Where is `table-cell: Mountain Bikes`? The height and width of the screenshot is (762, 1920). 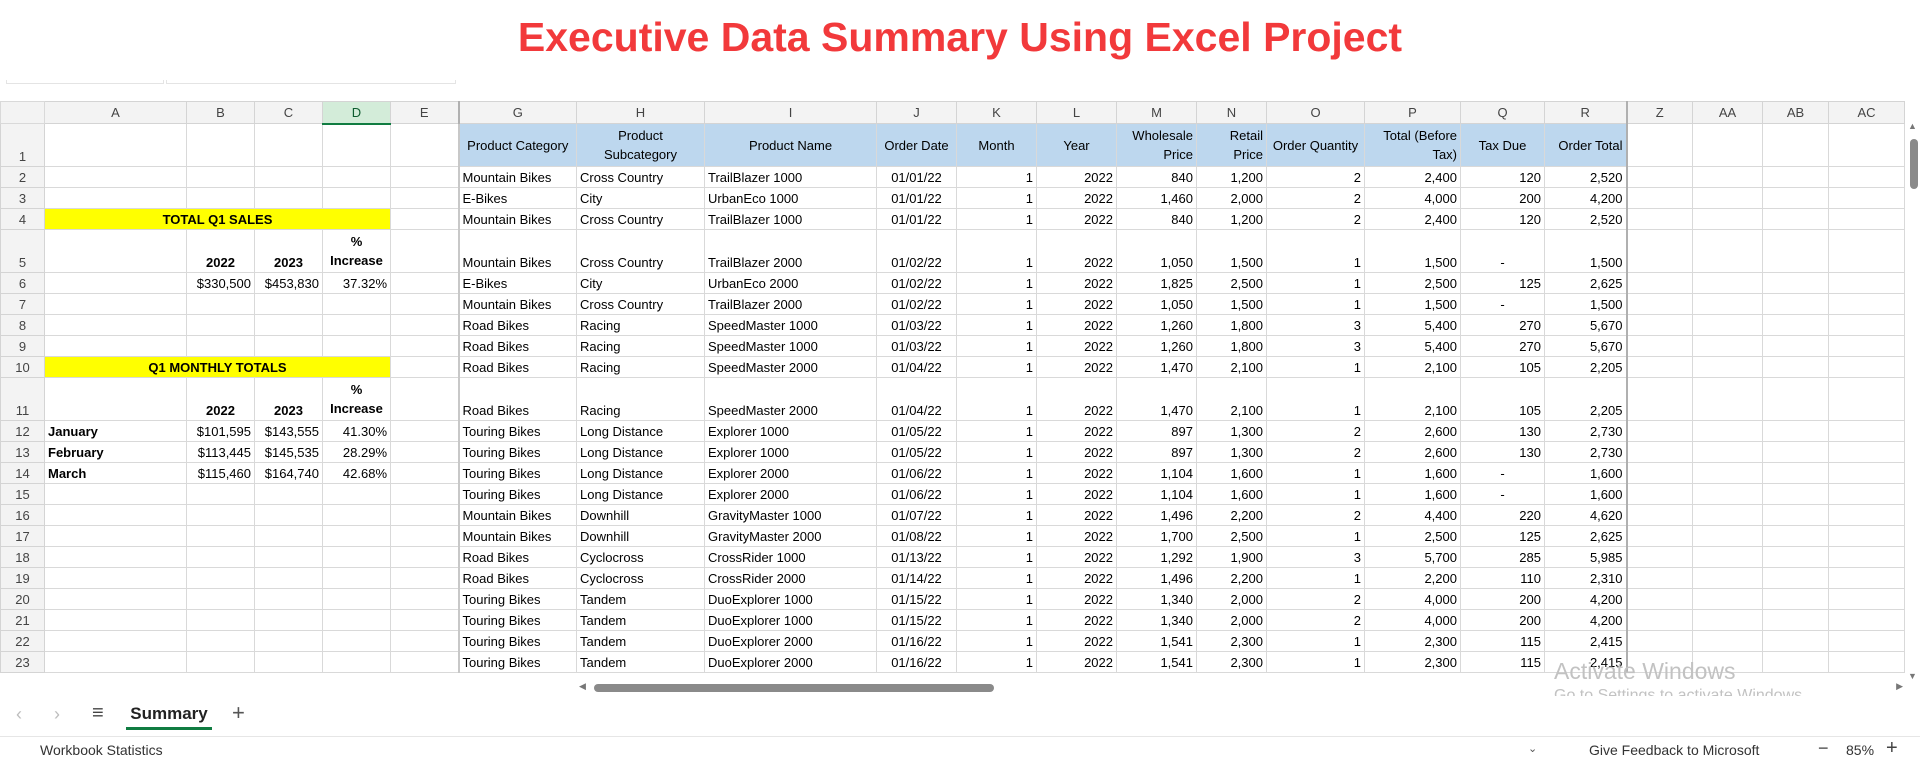 table-cell: Mountain Bikes is located at coordinates (517, 177).